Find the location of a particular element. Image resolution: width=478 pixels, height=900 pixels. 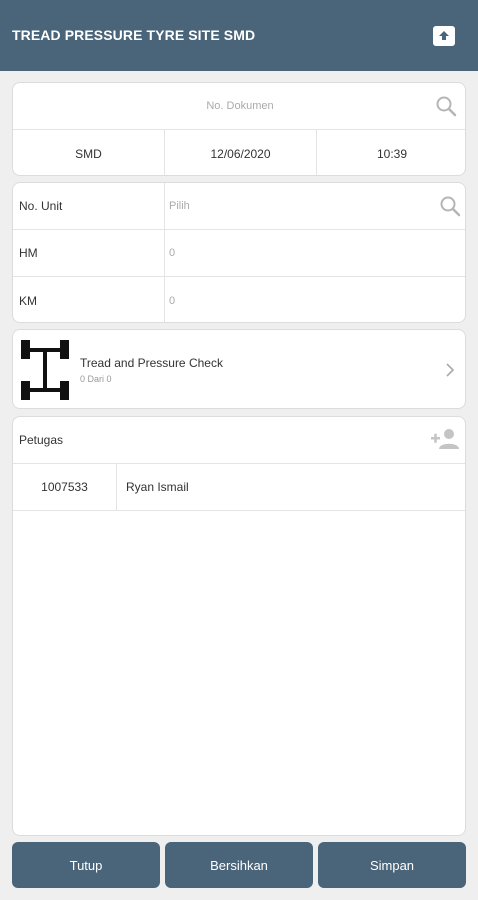

hm-row: HM 0 is located at coordinates (239, 253).